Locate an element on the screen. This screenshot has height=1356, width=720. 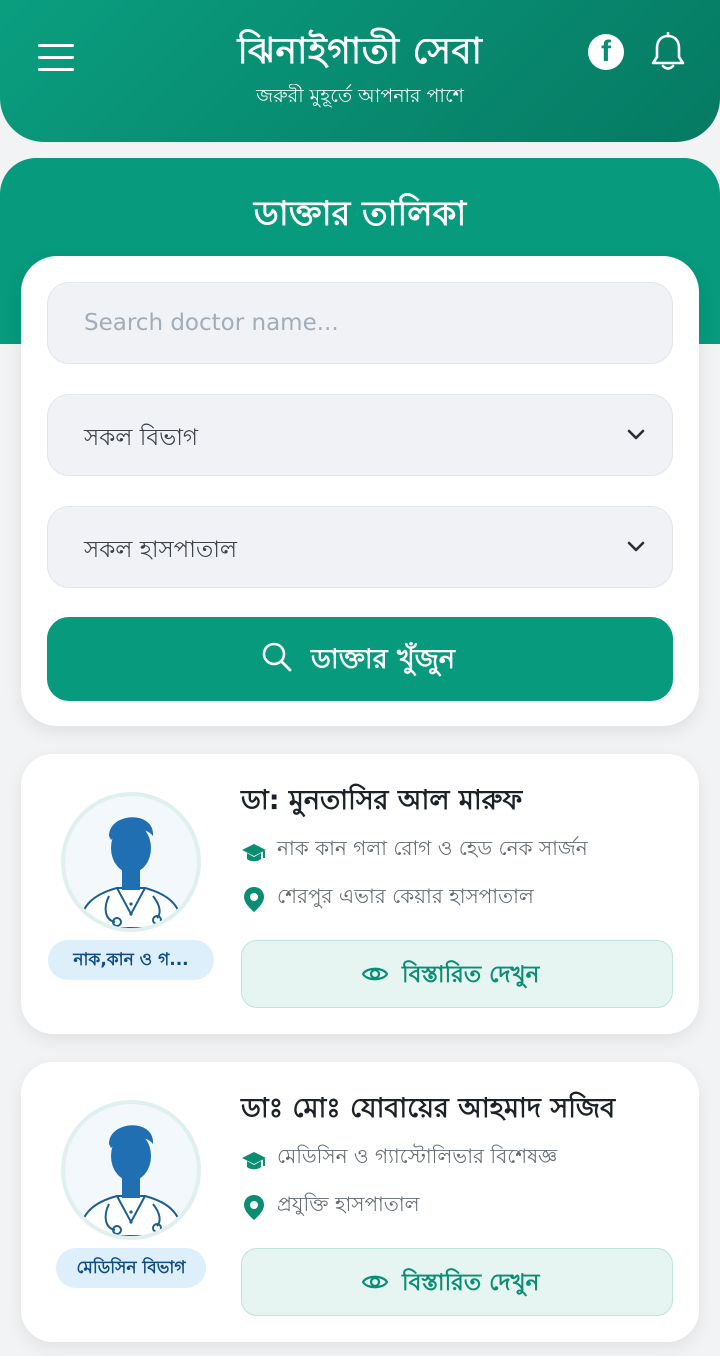
doctor-hospital-row: প্রযুক্তি হাসপাতাল is located at coordinates (456, 1205).